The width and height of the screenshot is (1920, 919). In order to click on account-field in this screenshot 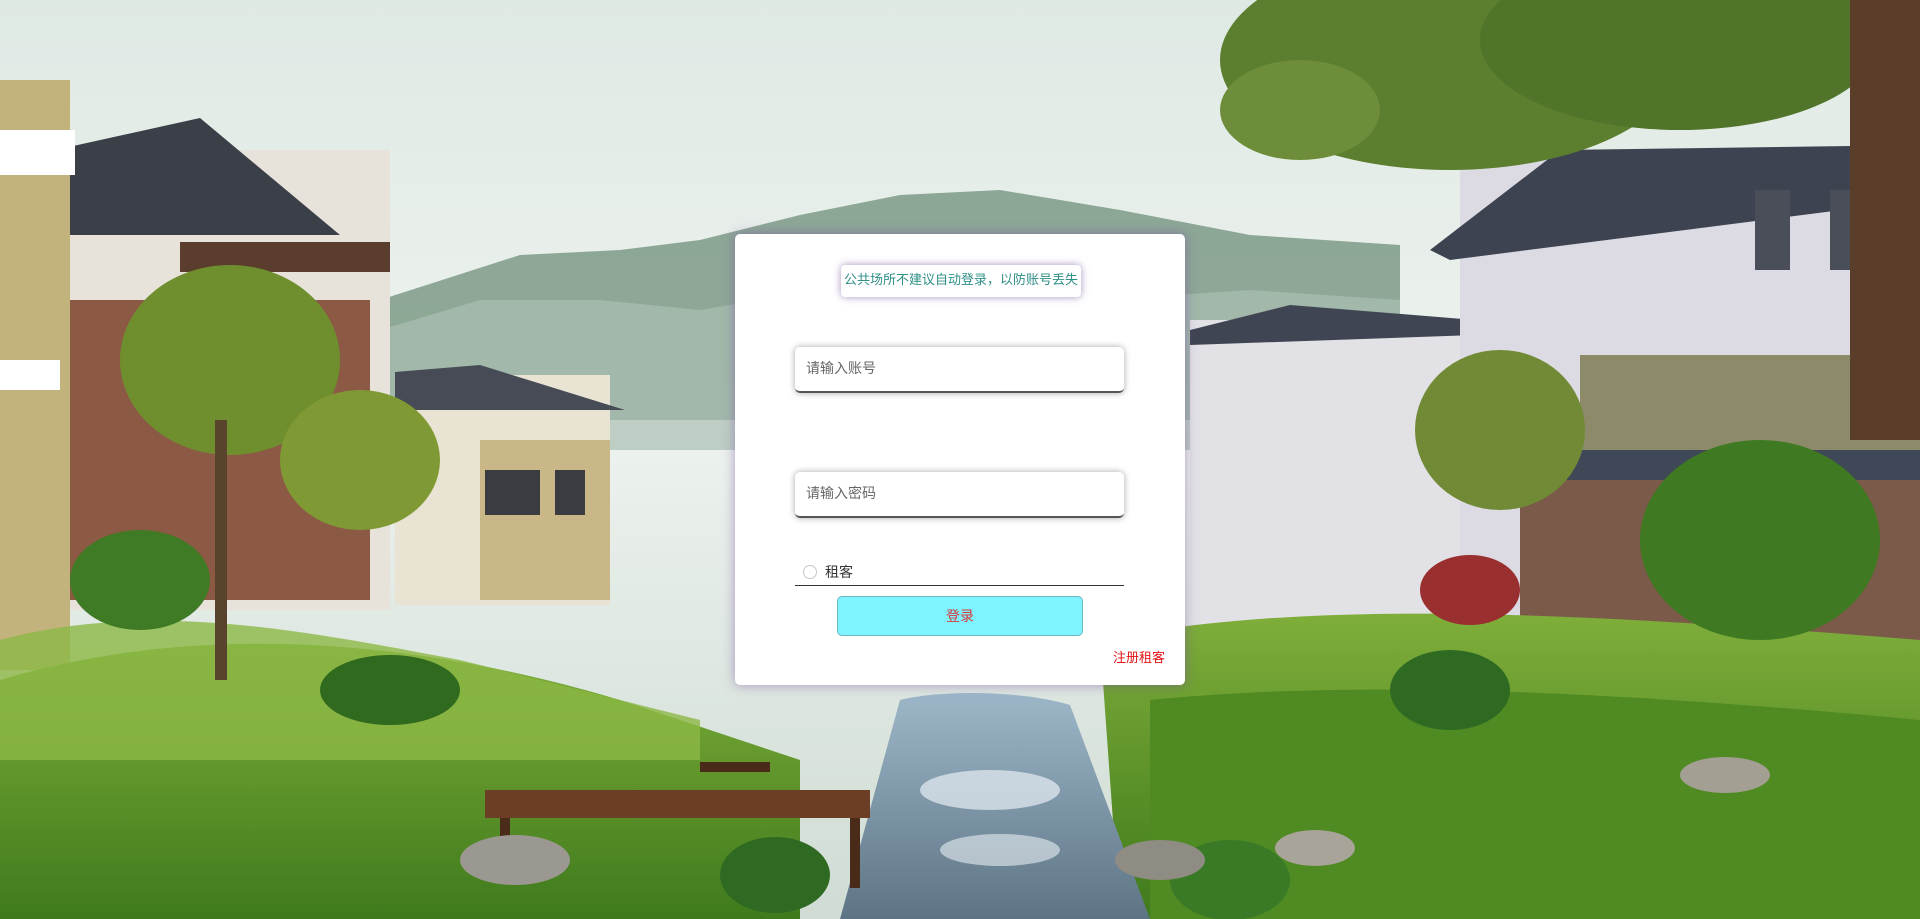, I will do `click(959, 370)`.